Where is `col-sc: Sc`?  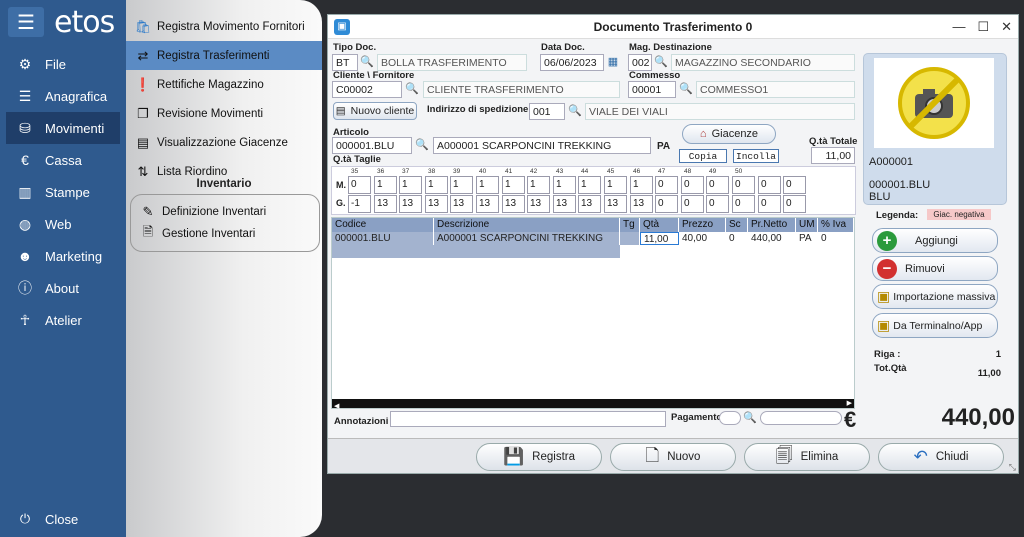
col-sc: Sc is located at coordinates (737, 225).